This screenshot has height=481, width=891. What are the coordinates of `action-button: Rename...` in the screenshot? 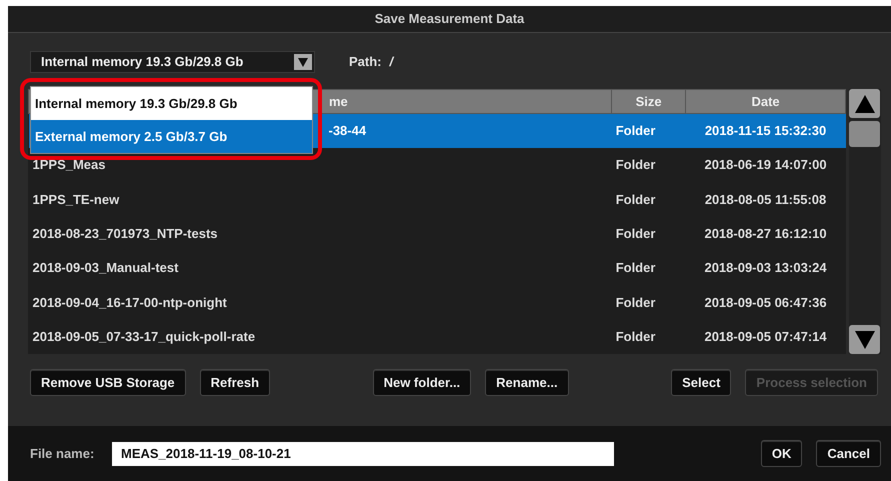 It's located at (527, 382).